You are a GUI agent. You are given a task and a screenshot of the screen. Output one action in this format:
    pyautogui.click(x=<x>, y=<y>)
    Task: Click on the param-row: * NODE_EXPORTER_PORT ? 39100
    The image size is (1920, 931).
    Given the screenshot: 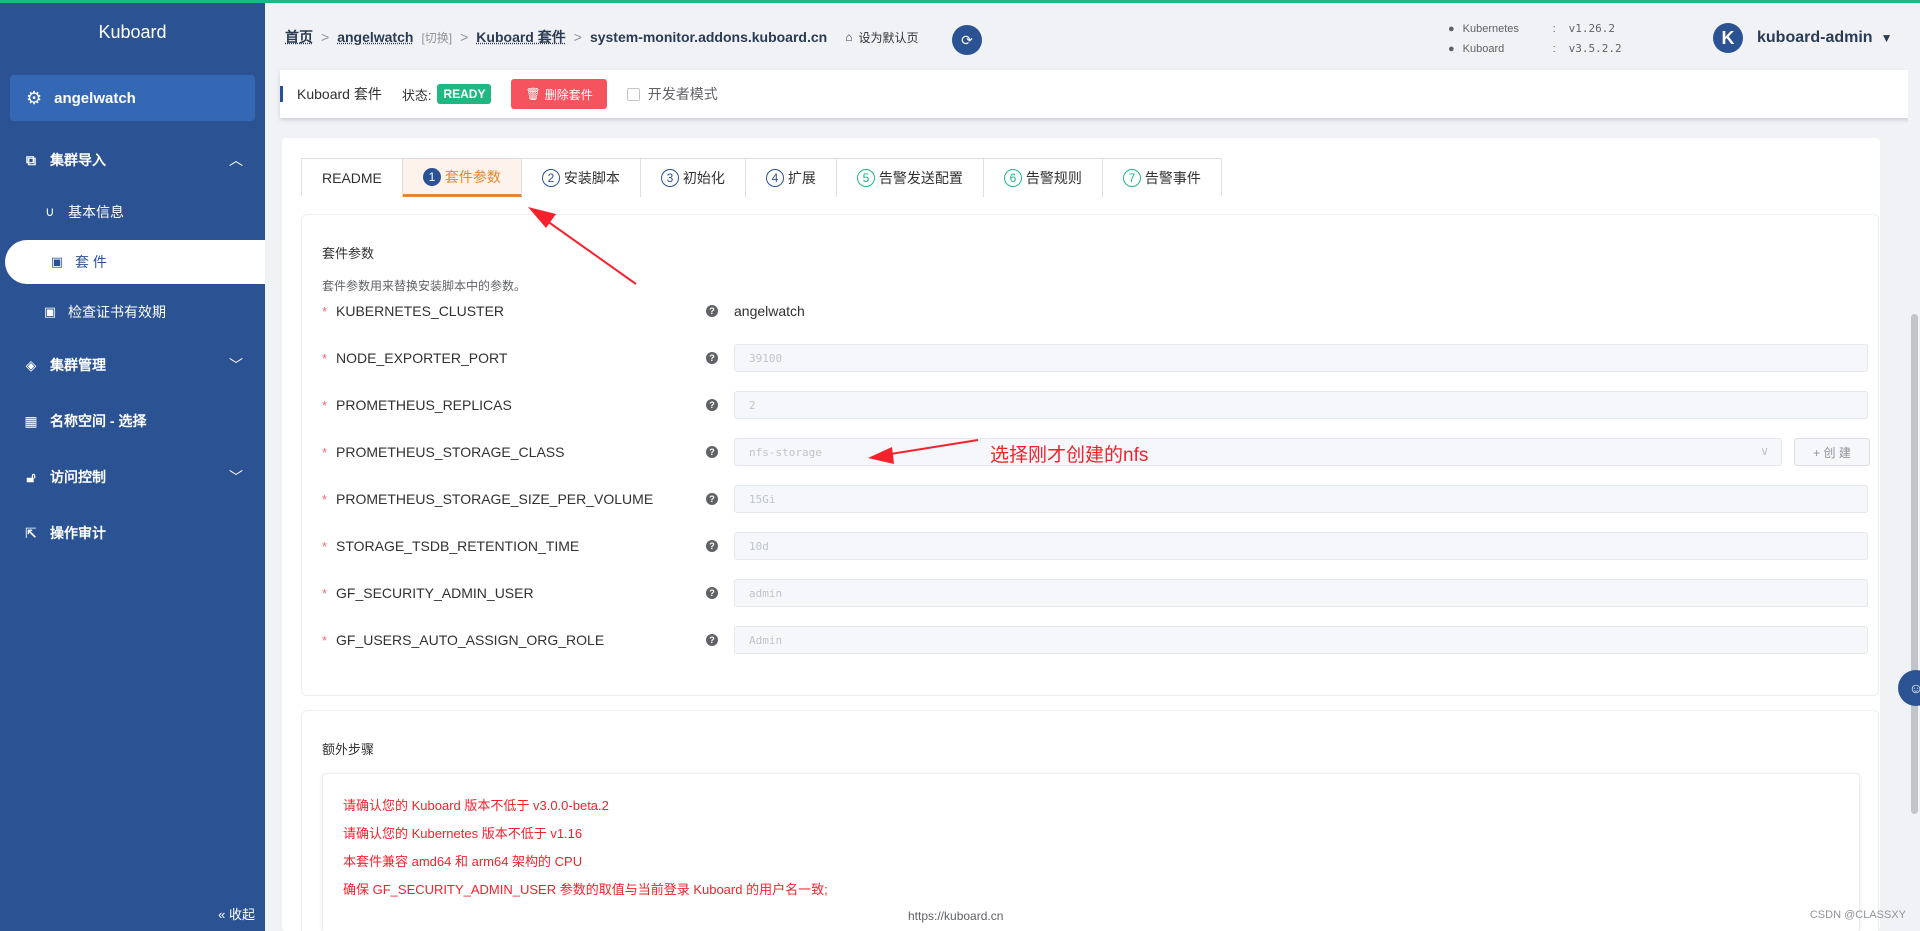 What is the action you would take?
    pyautogui.click(x=1097, y=358)
    